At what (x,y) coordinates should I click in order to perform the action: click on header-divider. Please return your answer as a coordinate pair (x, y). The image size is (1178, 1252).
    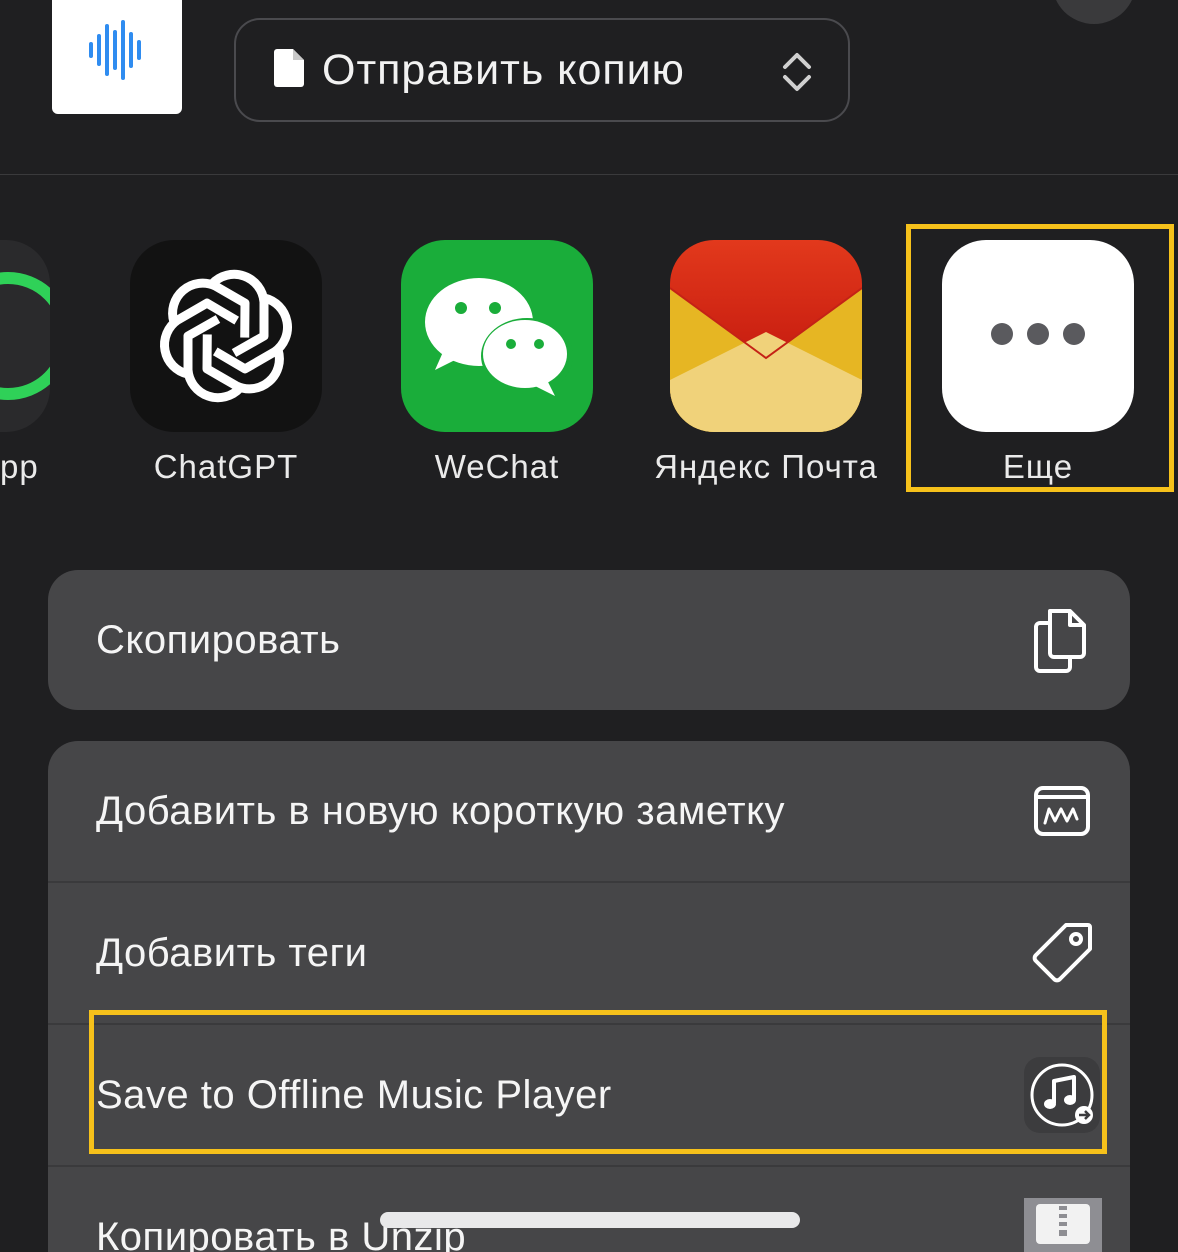
    Looking at the image, I should click on (589, 174).